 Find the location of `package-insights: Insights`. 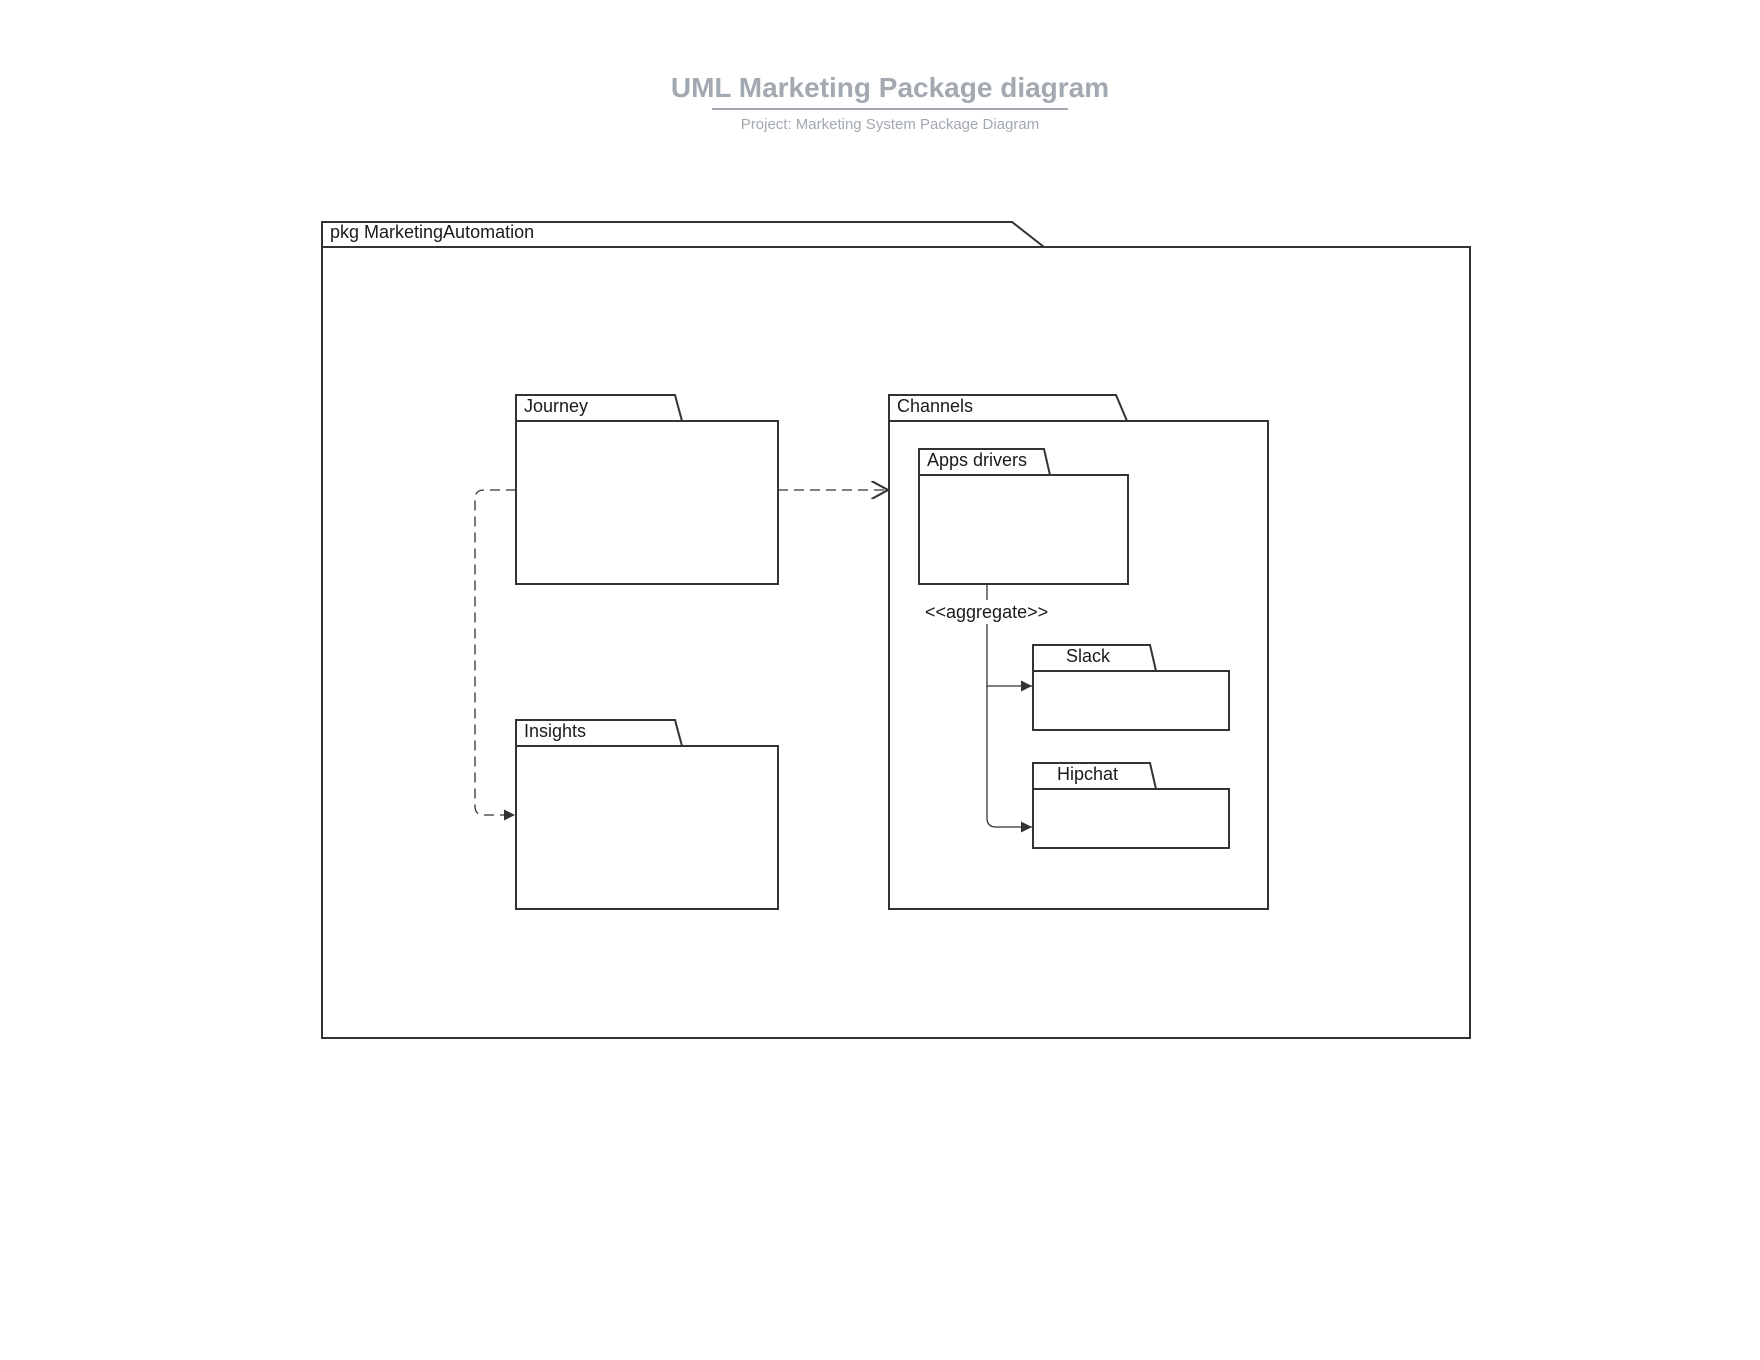

package-insights: Insights is located at coordinates (647, 814).